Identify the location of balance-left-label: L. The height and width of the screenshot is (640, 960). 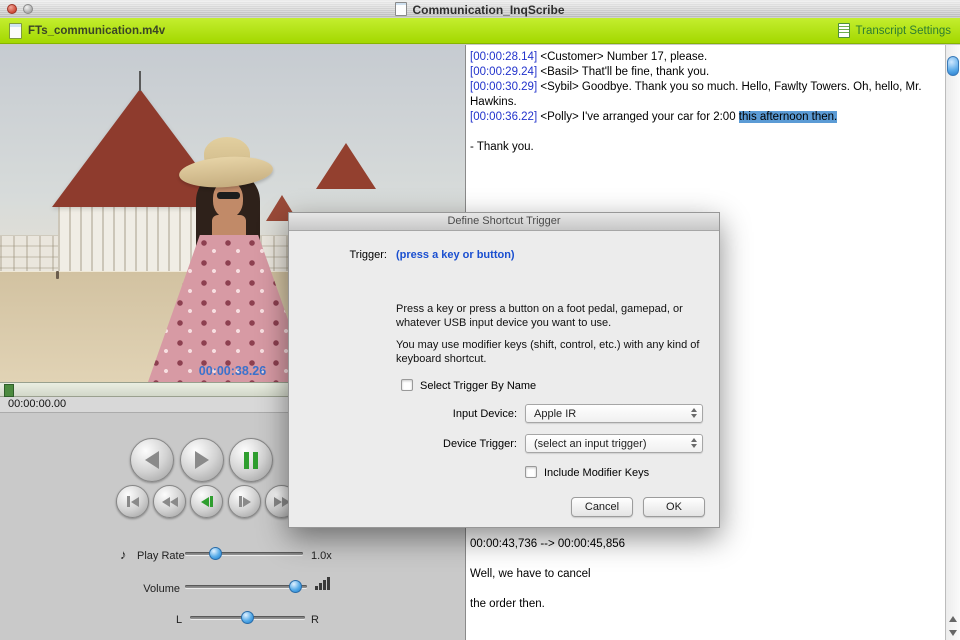
(179, 620).